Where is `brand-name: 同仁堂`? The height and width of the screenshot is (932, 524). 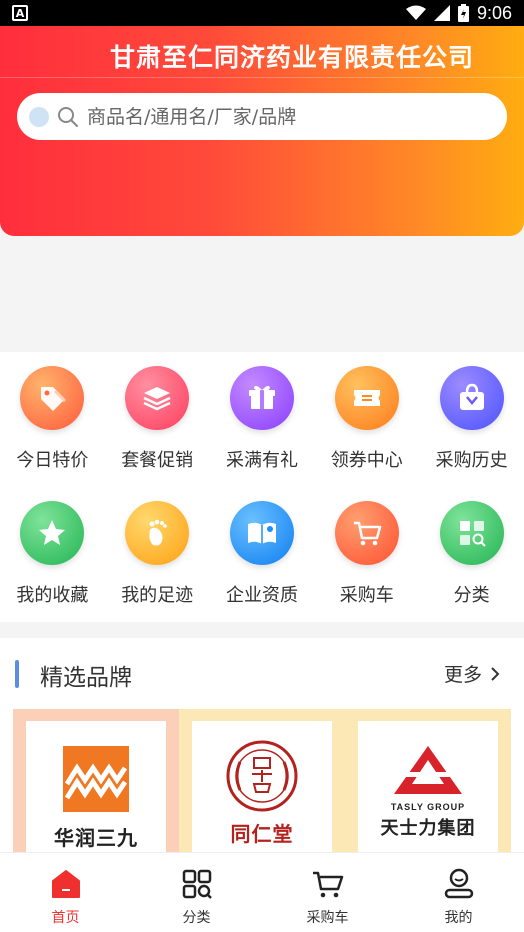 brand-name: 同仁堂 is located at coordinates (262, 834).